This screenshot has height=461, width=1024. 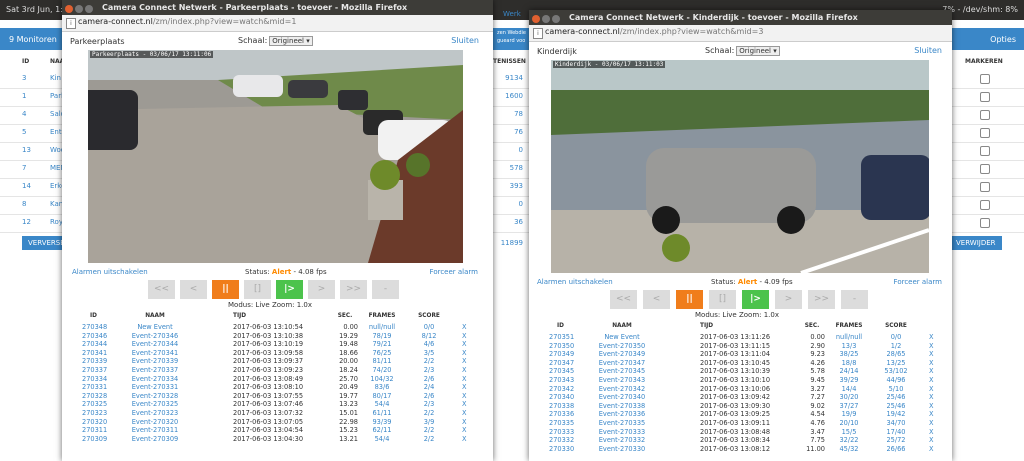 I want to click on event-frames-link: 80/17, so click(x=382, y=396).